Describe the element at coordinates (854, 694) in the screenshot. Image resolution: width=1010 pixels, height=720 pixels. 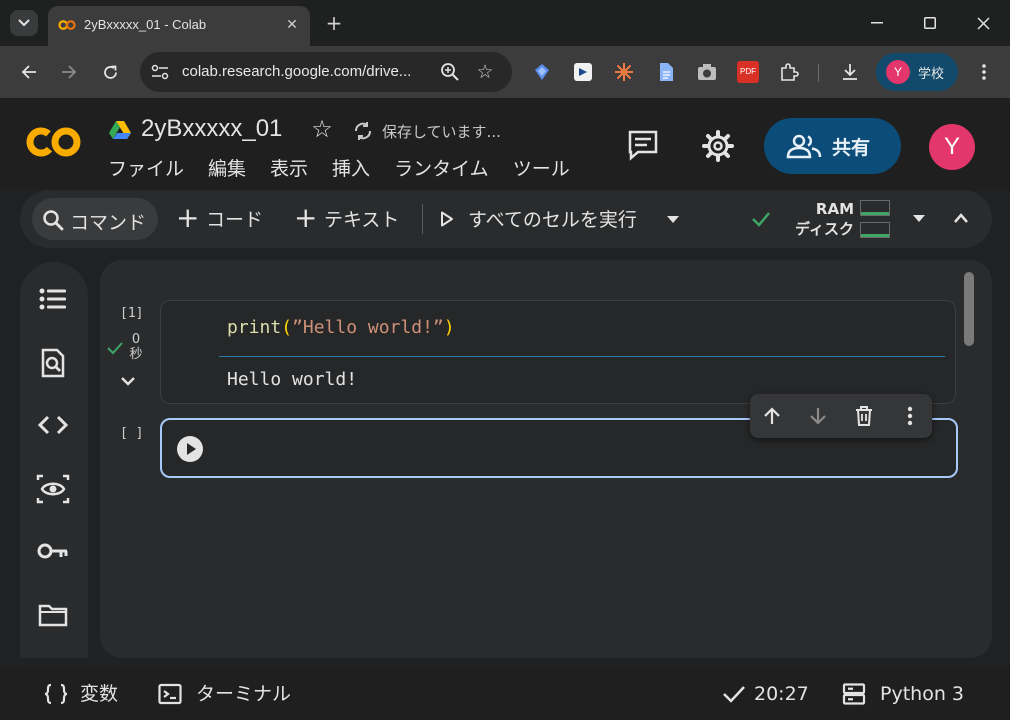
I see `runtime-server-icon` at that location.